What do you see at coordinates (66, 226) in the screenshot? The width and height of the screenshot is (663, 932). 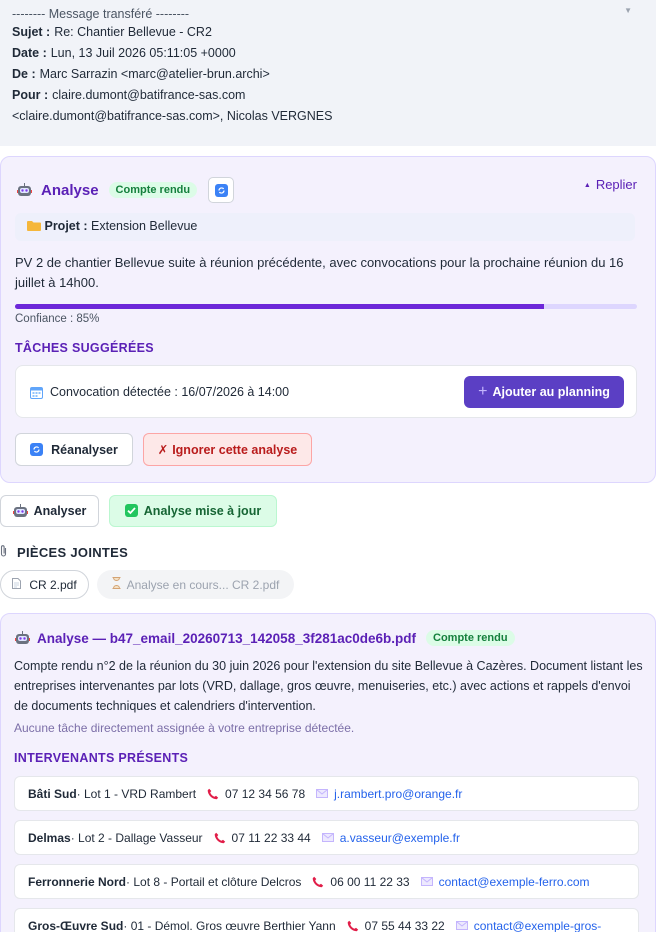 I see `project-label: Projet :` at bounding box center [66, 226].